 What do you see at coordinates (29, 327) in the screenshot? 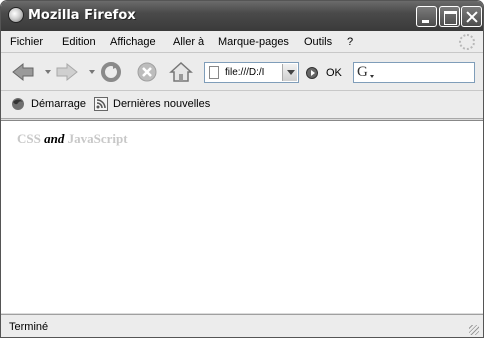
I see `status-text: Terminé` at bounding box center [29, 327].